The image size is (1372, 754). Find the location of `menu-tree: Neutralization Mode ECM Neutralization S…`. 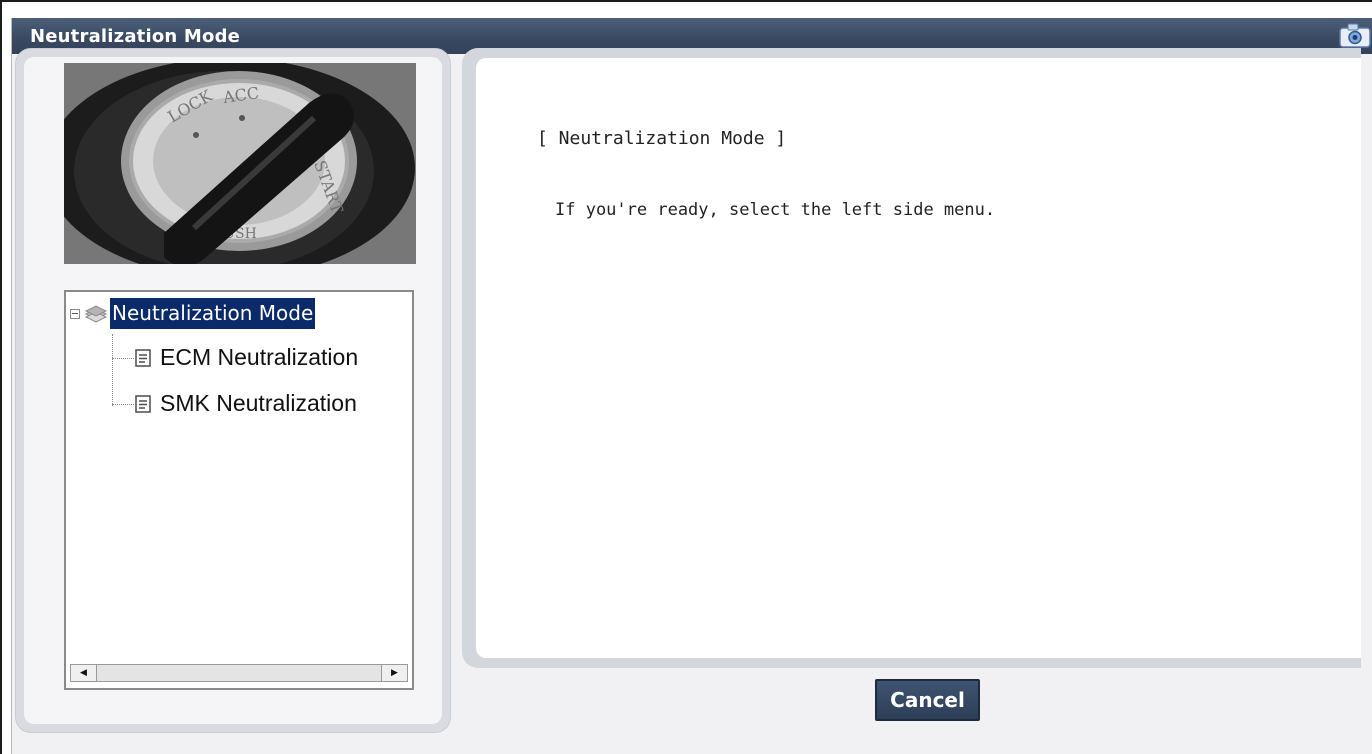

menu-tree: Neutralization Mode ECM Neutralization S… is located at coordinates (239, 490).